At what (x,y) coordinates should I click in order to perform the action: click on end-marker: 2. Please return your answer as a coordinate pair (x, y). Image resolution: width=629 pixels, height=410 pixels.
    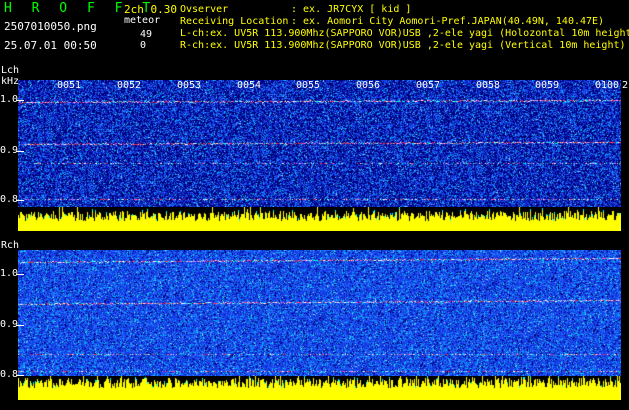
    Looking at the image, I should click on (625, 85).